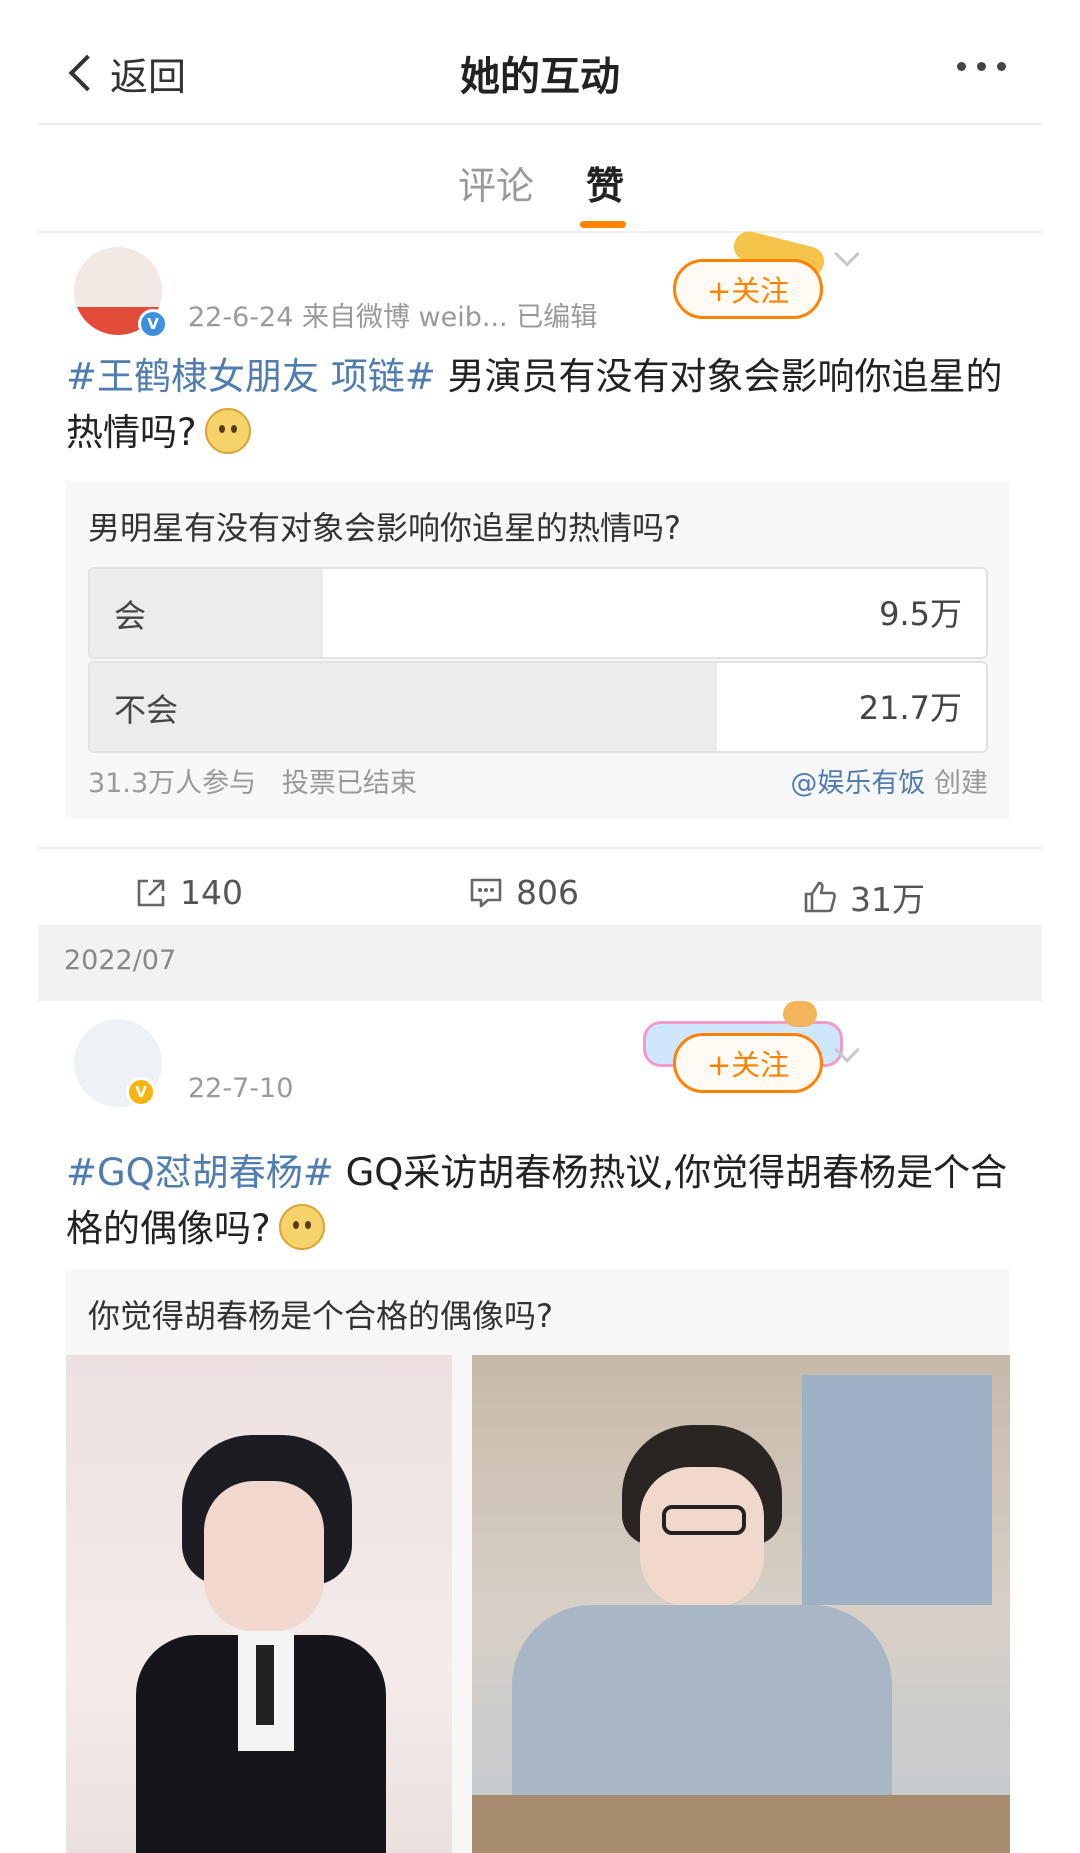  Describe the element at coordinates (605, 182) in the screenshot. I see `tab-likes: 赞` at that location.